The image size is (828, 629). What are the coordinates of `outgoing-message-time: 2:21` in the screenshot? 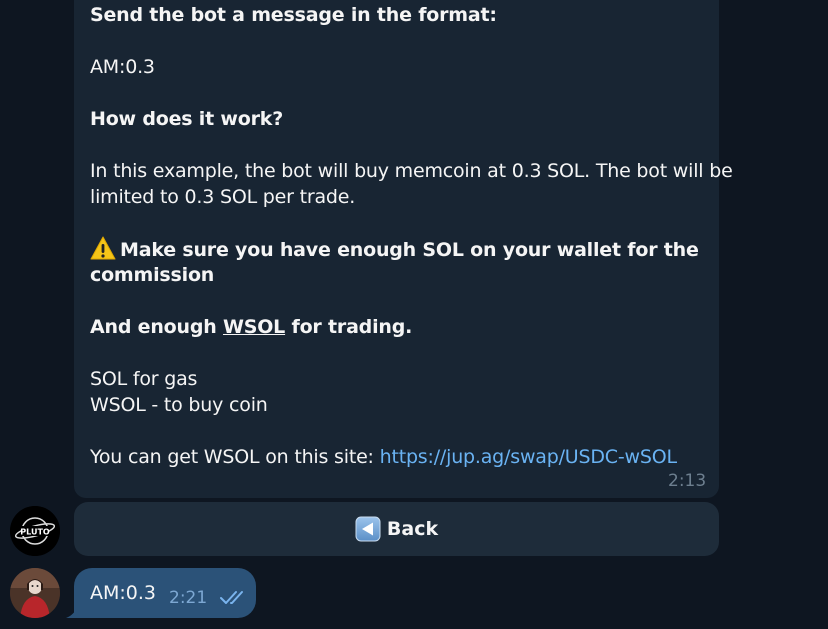 It's located at (188, 598).